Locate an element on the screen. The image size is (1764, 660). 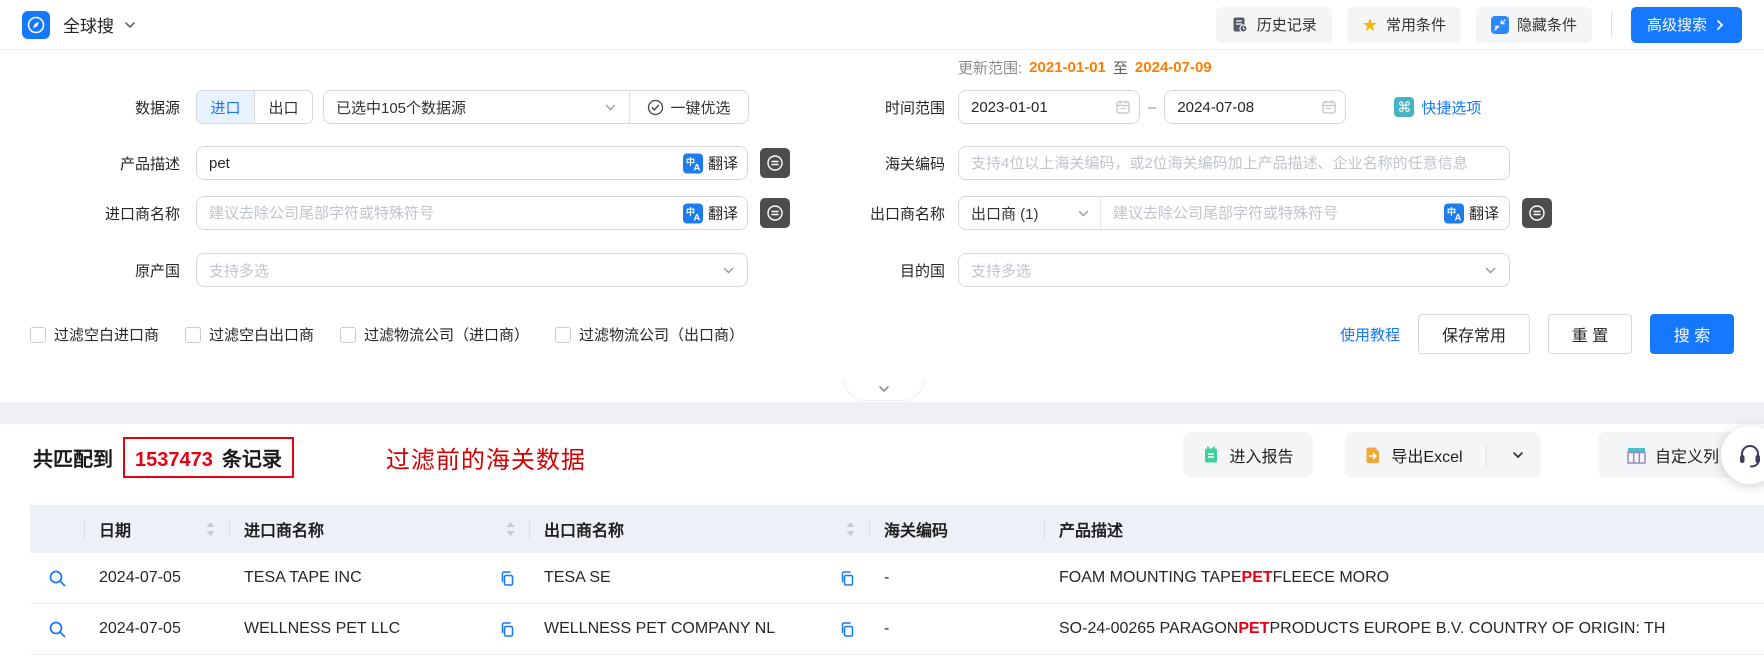
export-excel-label: 导出Excel is located at coordinates (1427, 457).